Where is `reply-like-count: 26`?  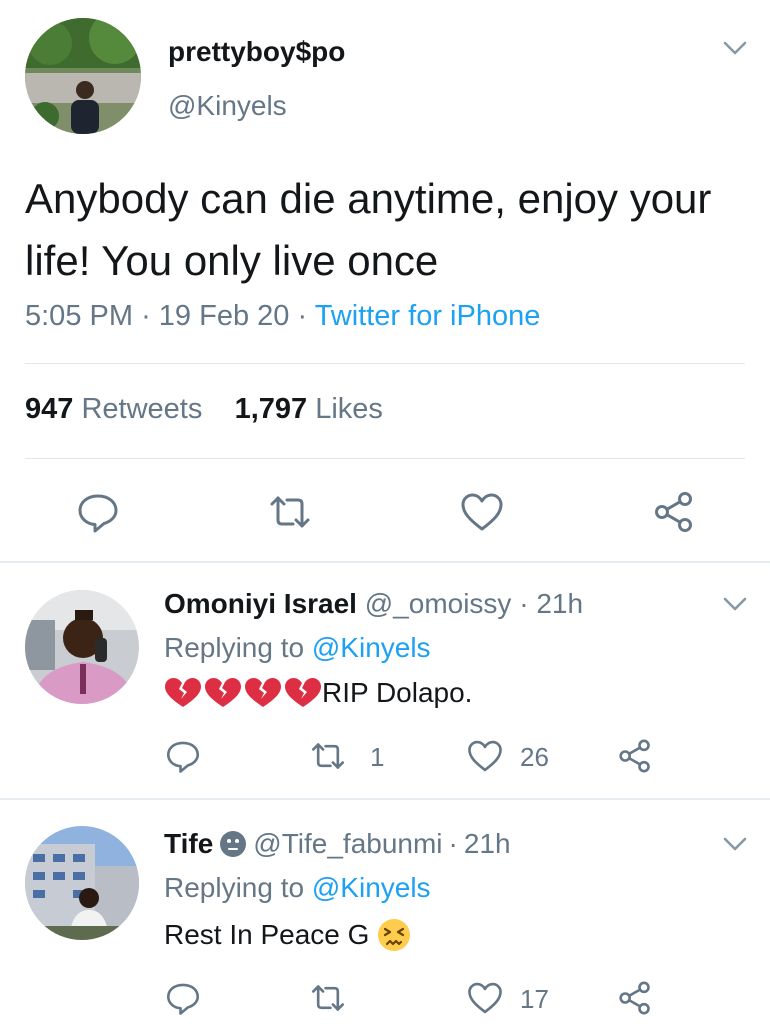 reply-like-count: 26 is located at coordinates (534, 757).